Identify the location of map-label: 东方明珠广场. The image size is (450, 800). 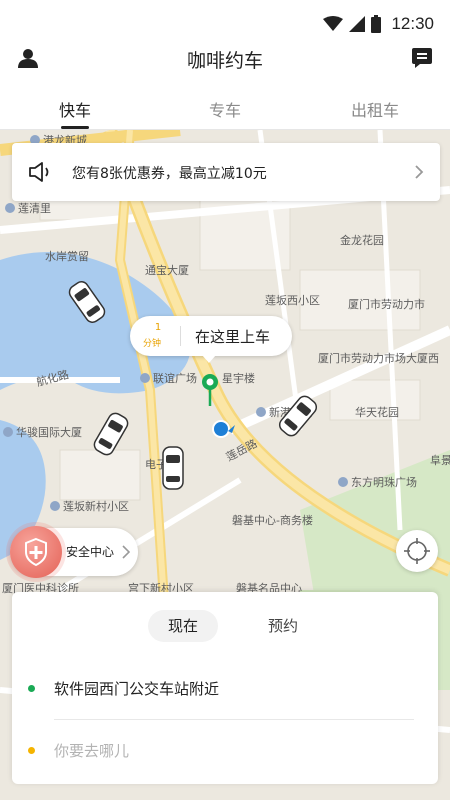
(377, 482).